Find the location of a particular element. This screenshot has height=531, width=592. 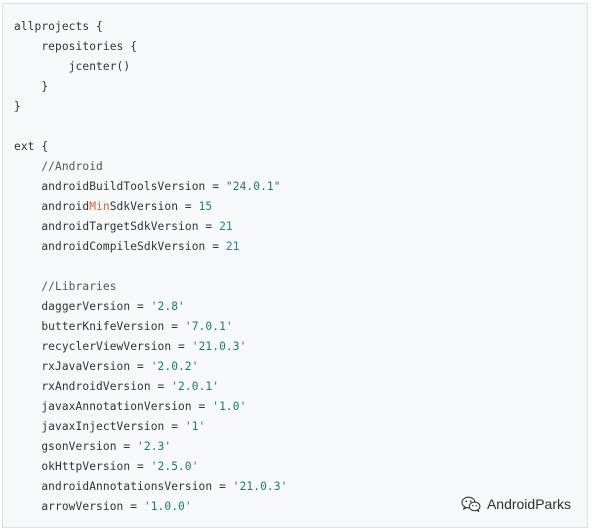

code-token: '2.3' is located at coordinates (154, 446).